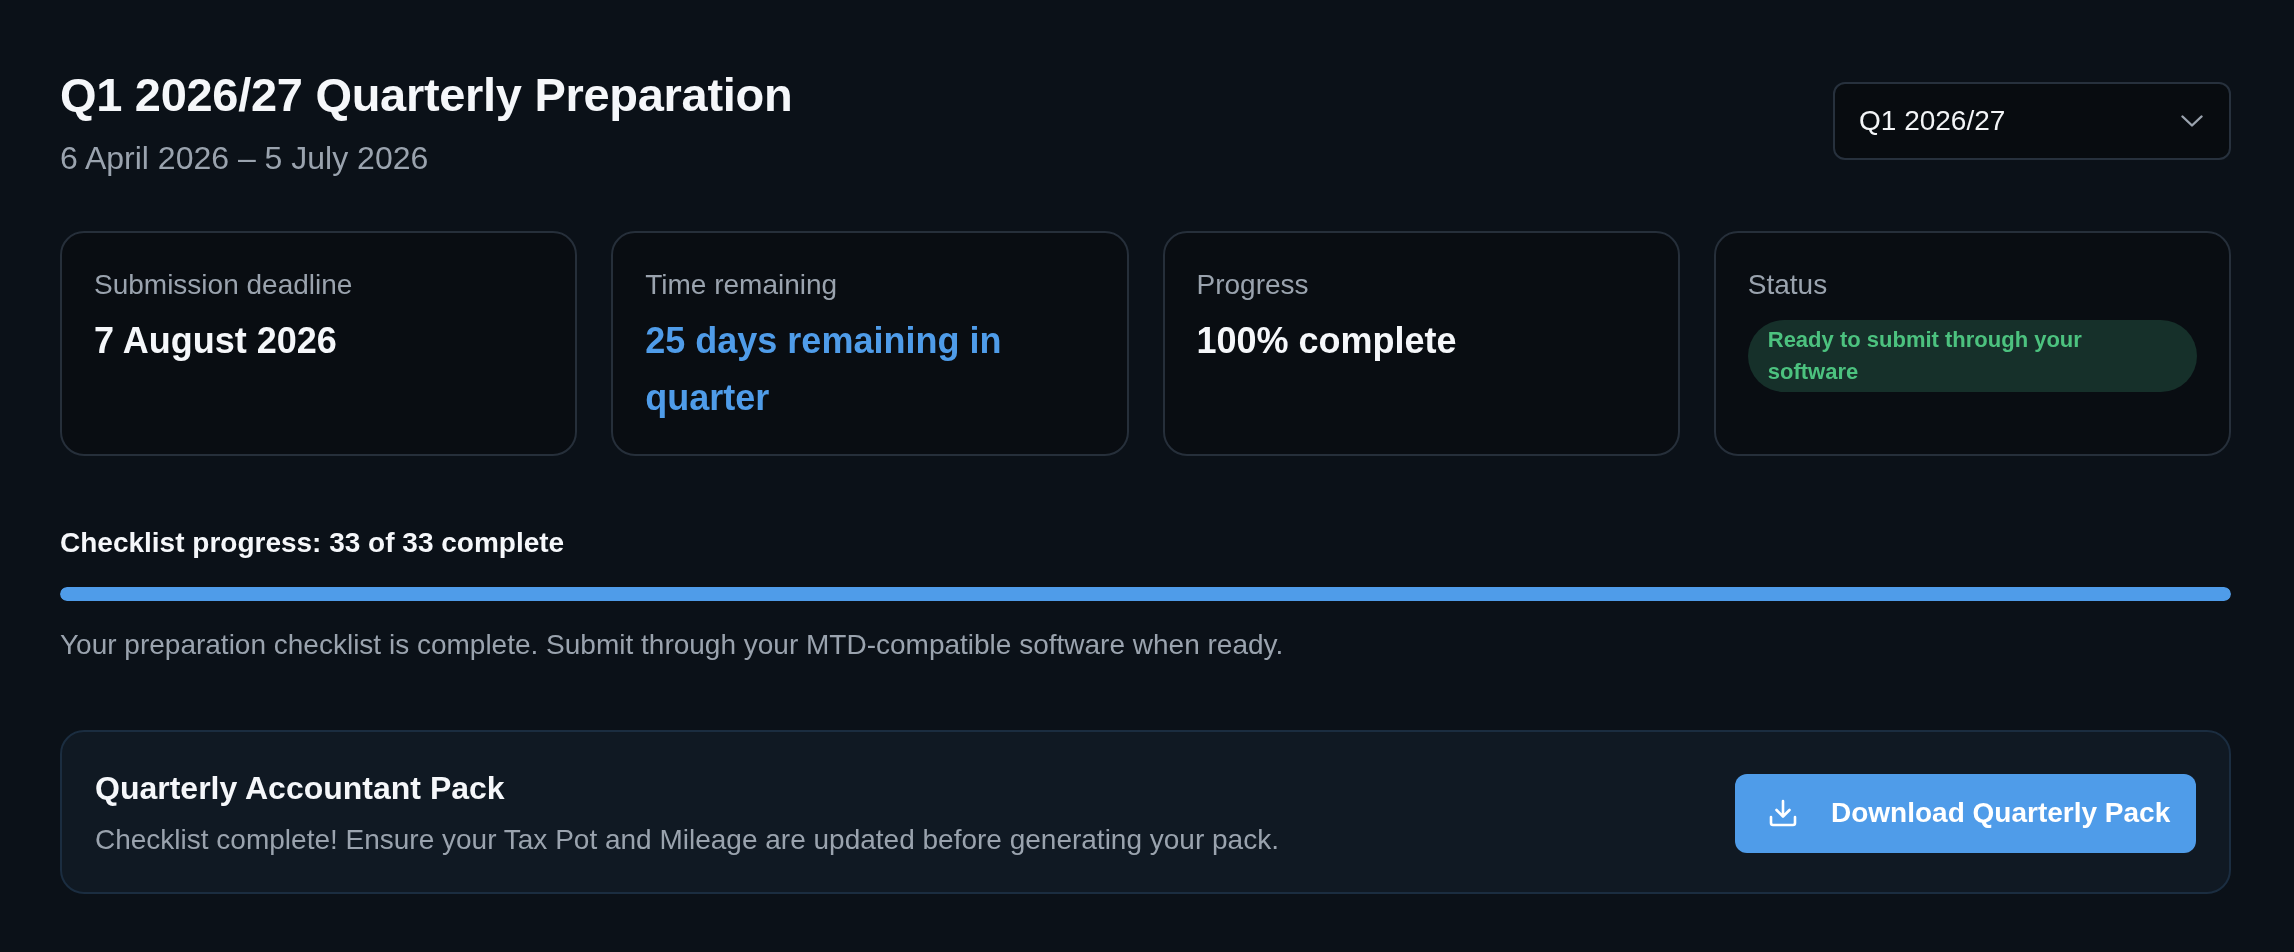 The height and width of the screenshot is (952, 2294). Describe the element at coordinates (426, 95) in the screenshot. I see `page-title: Q1 2026/27 Quarterly Preparation` at that location.